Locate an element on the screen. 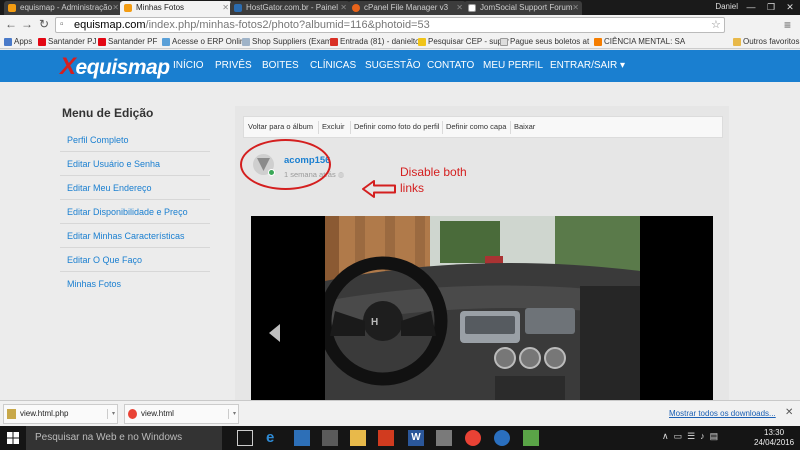 The width and height of the screenshot is (800, 450). apps-icon is located at coordinates (8, 42).